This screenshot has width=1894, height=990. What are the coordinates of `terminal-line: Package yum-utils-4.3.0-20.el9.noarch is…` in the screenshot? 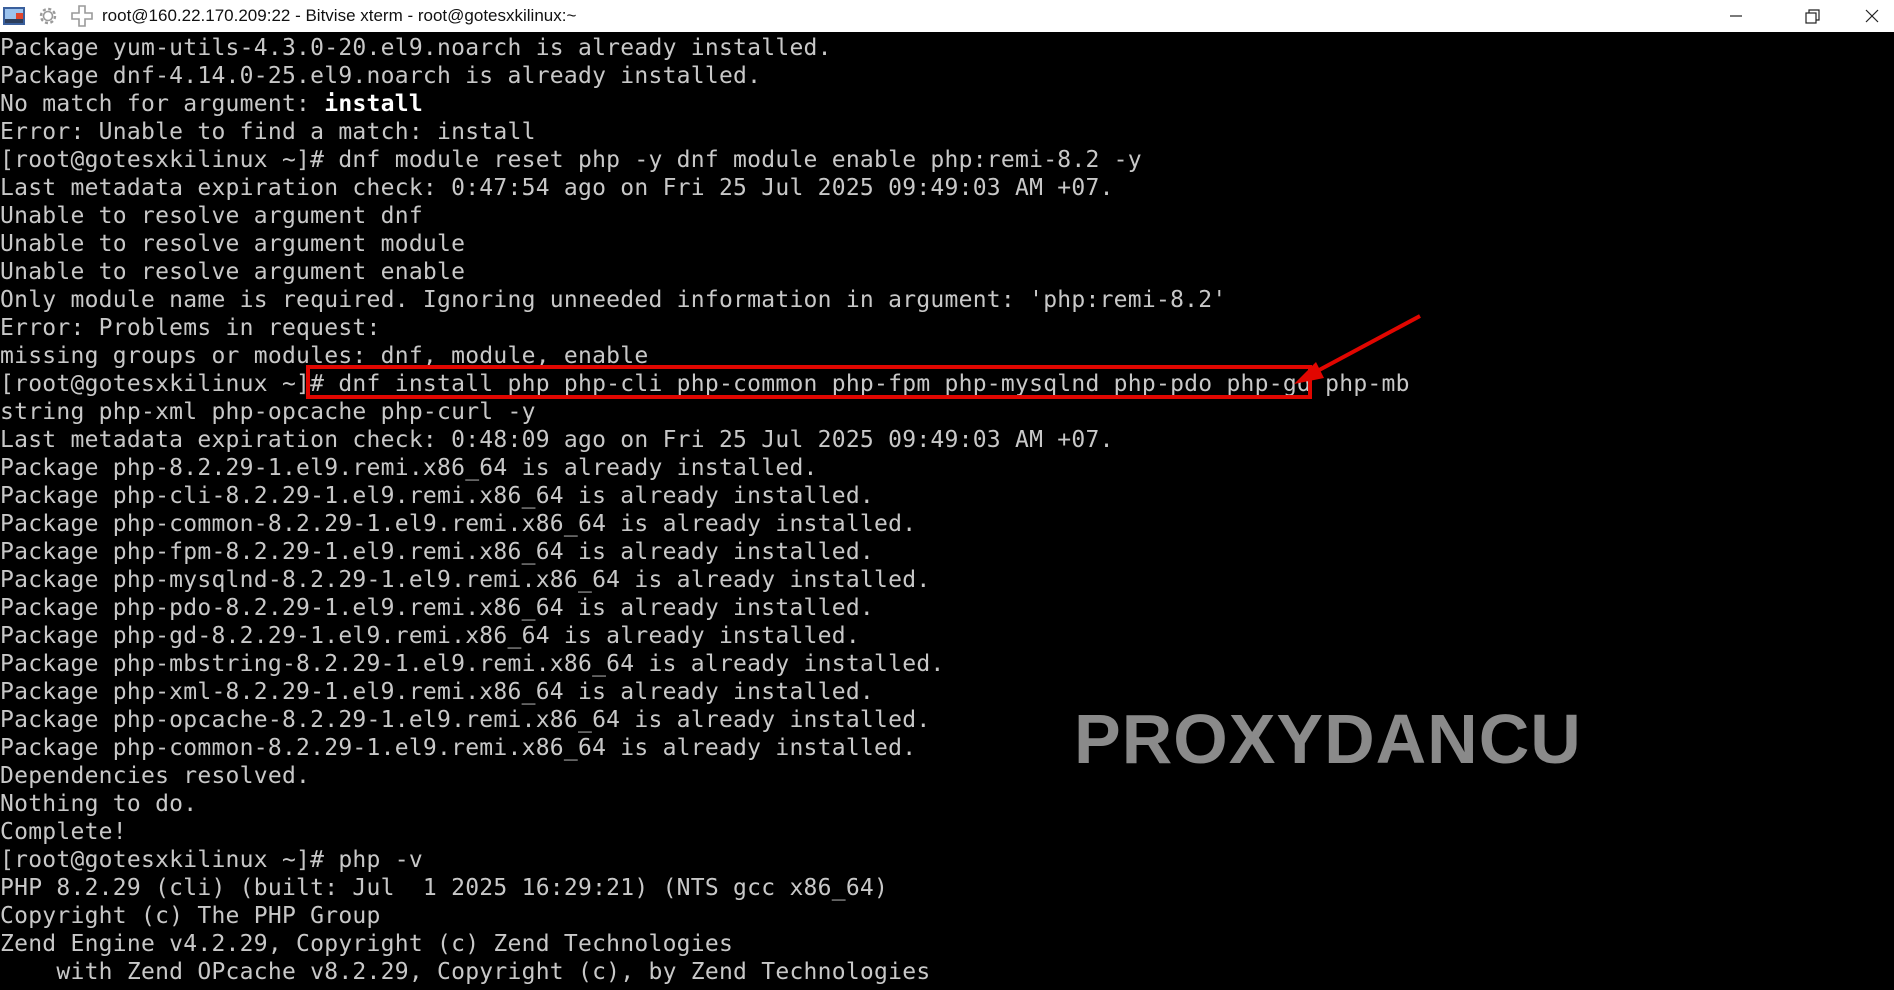 It's located at (416, 48).